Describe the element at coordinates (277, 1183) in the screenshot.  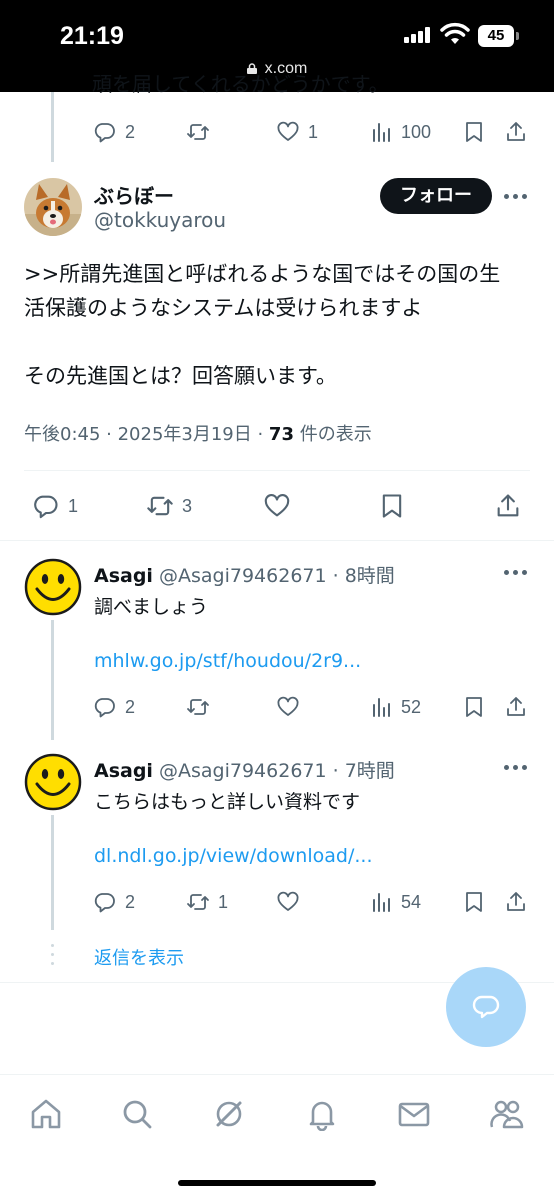
I see `home-indicator` at that location.